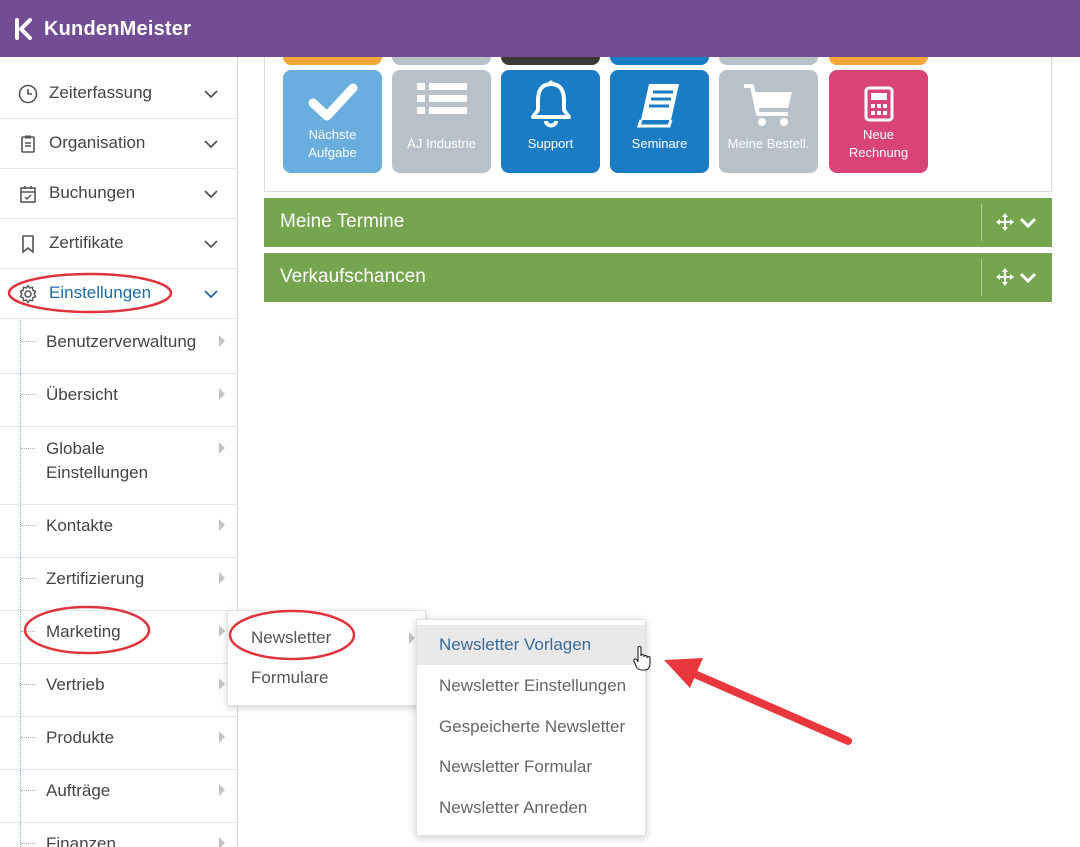  What do you see at coordinates (80, 525) in the screenshot?
I see `sidebar-subitem-label: Kontakte` at bounding box center [80, 525].